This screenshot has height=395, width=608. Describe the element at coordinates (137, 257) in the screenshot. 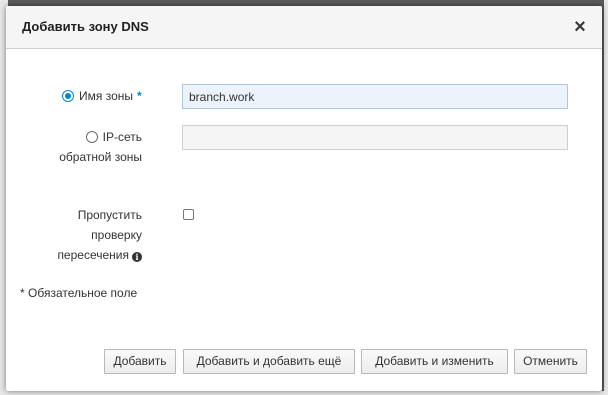

I see `info-icon: i` at that location.